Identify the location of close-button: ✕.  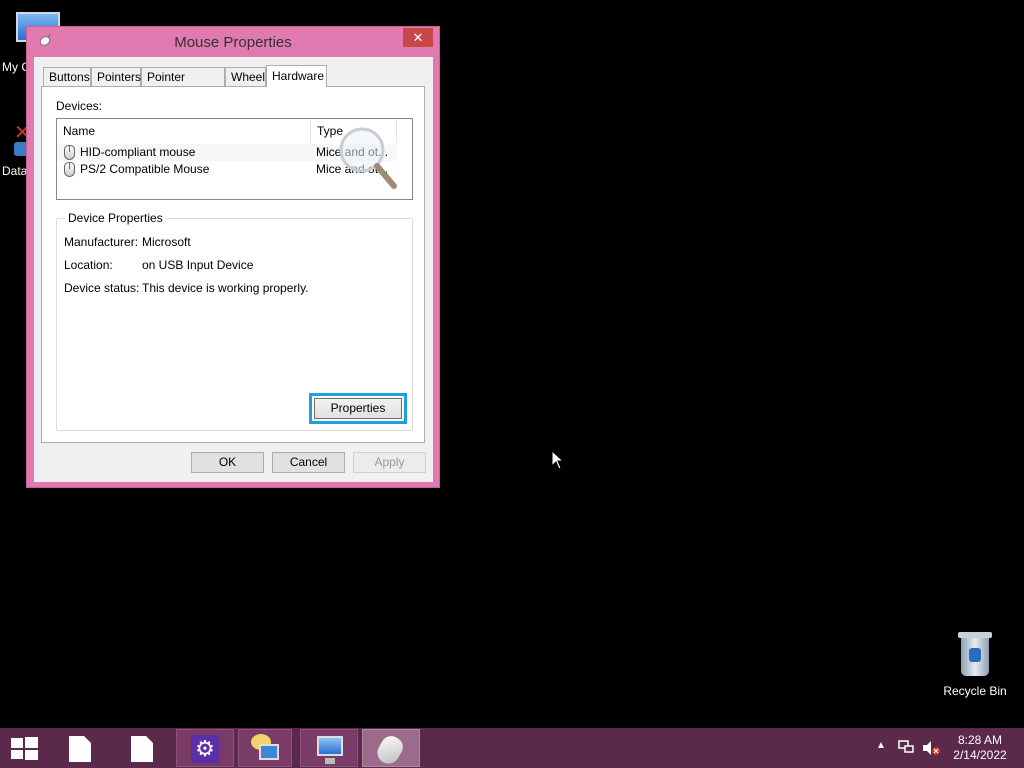
(418, 37).